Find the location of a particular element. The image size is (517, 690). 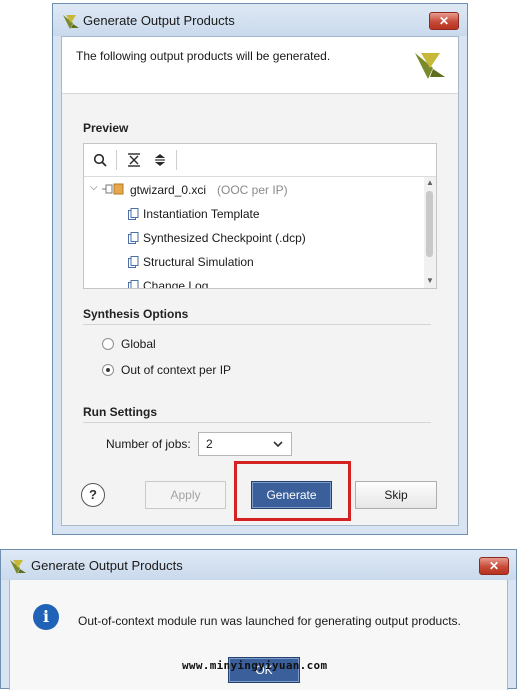

tree-item: Synthesized Checkpoint (.dcp) is located at coordinates (273, 238).